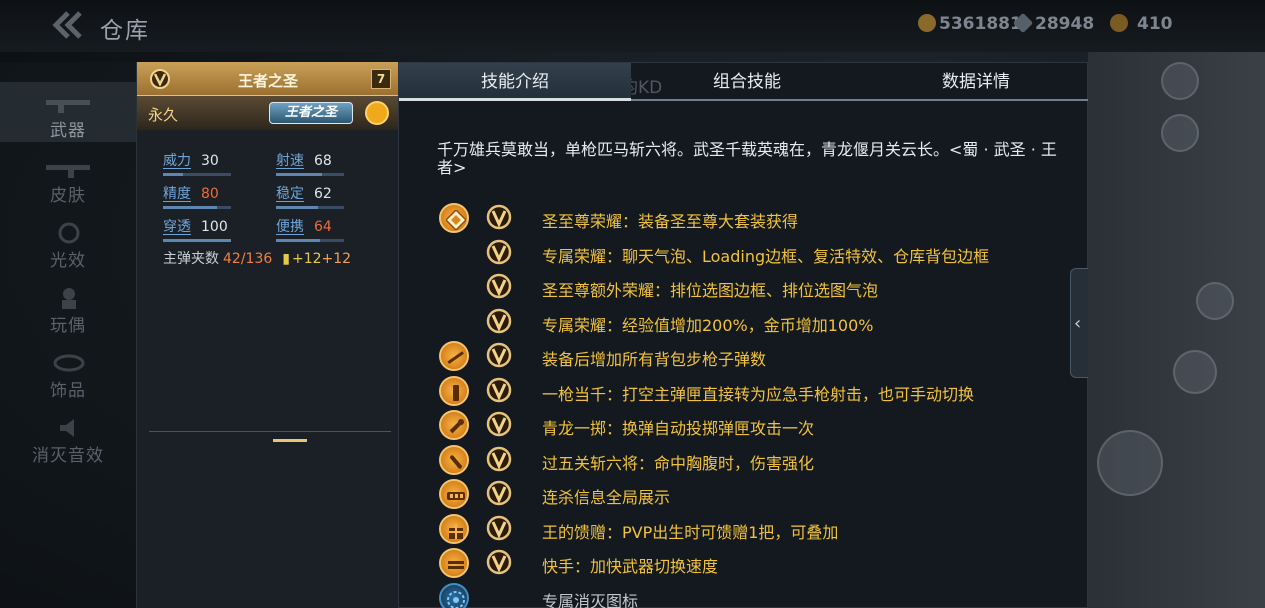 The height and width of the screenshot is (608, 1265). What do you see at coordinates (1215, 301) in the screenshot?
I see `chat-icon` at bounding box center [1215, 301].